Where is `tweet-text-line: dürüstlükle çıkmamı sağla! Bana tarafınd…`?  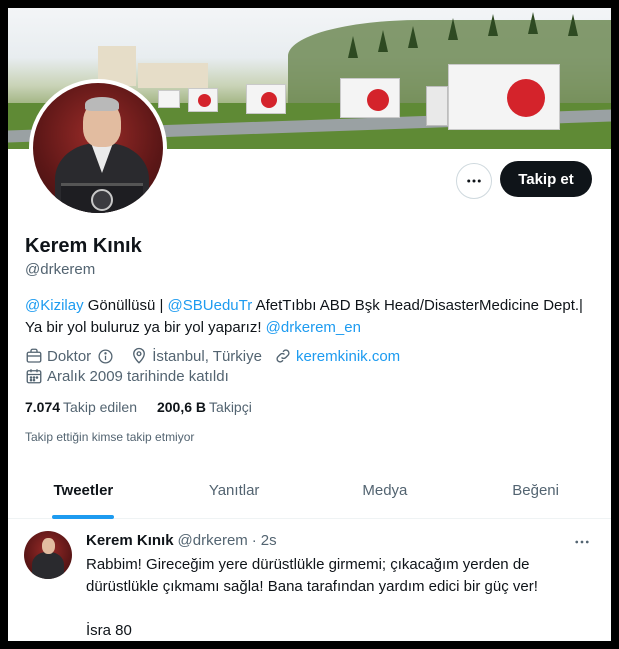
tweet-text-line: dürüstlükle çıkmamı sağla! Bana tarafınd… is located at coordinates (312, 586).